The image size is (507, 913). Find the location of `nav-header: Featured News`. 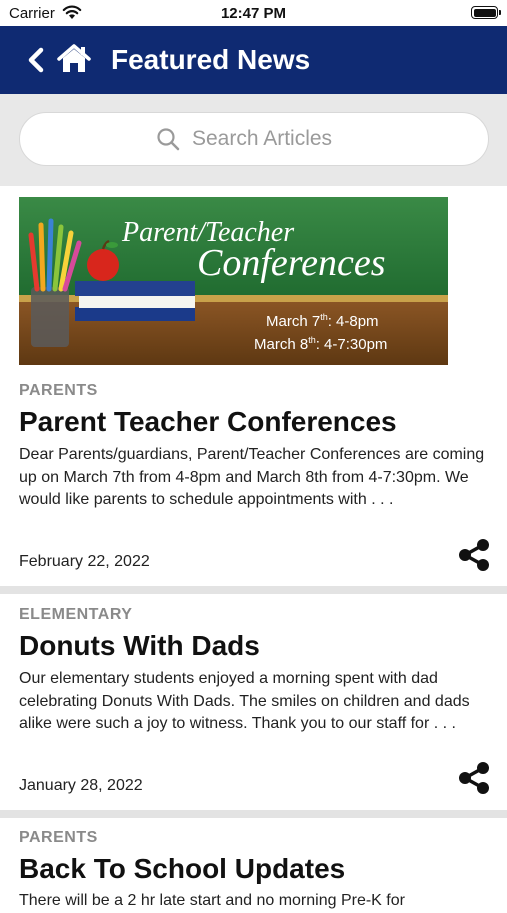

nav-header: Featured News is located at coordinates (253, 60).